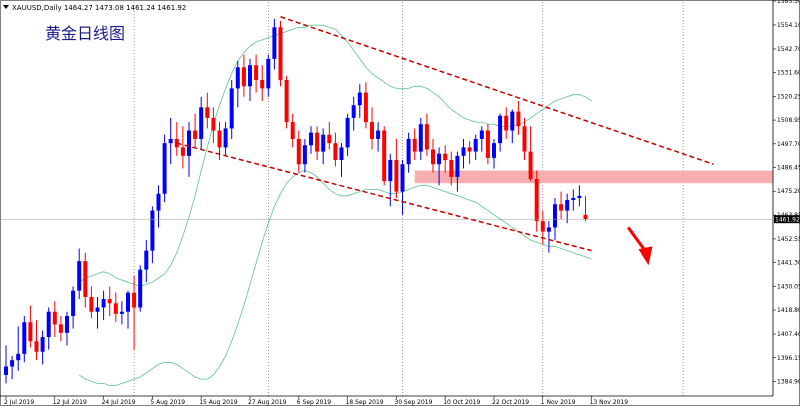 Image resolution: width=800 pixels, height=406 pixels. Describe the element at coordinates (788, 2) in the screenshot. I see `y-tick-label: 1565.50` at that location.